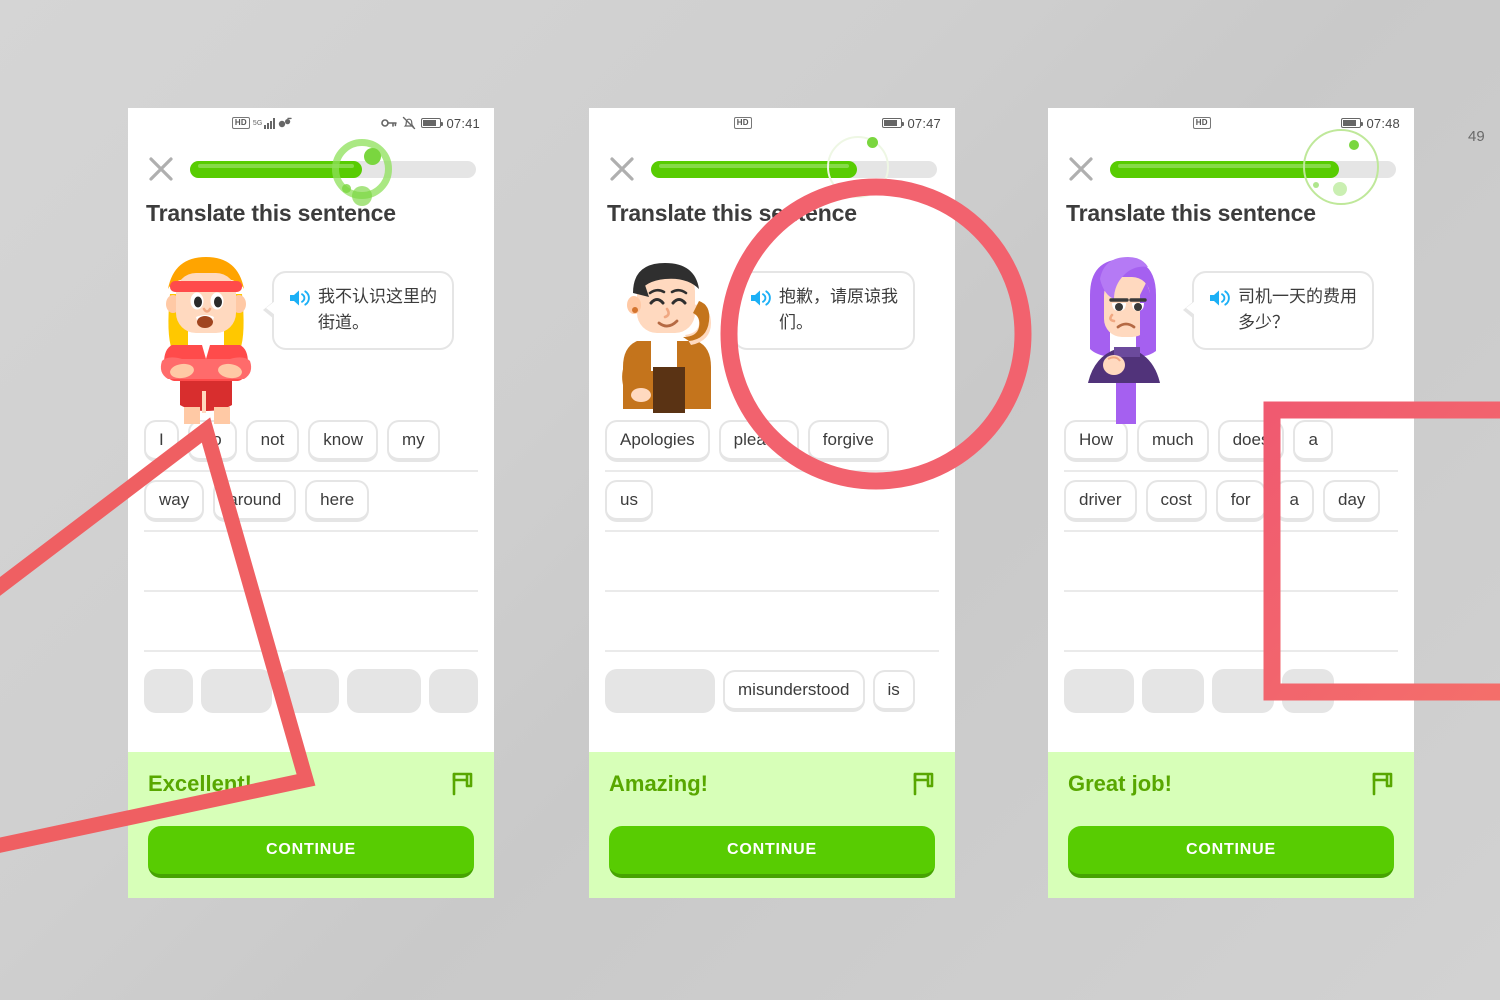 The image size is (1500, 1000). I want to click on answer-tile: day, so click(1352, 501).